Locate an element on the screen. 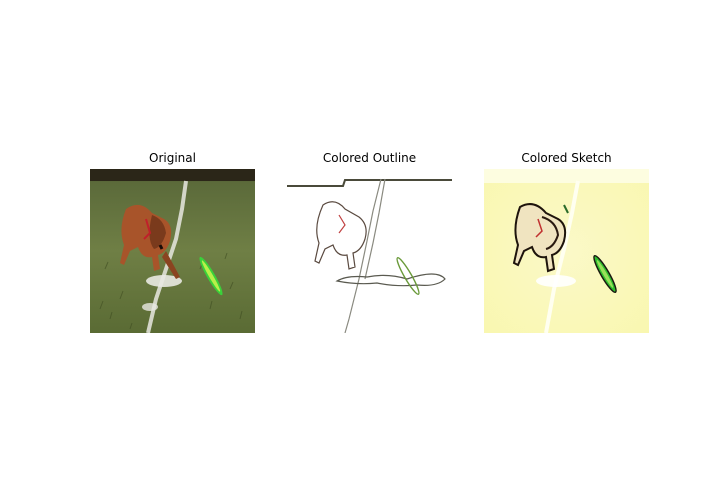 The width and height of the screenshot is (720, 504). original-image is located at coordinates (172, 251).